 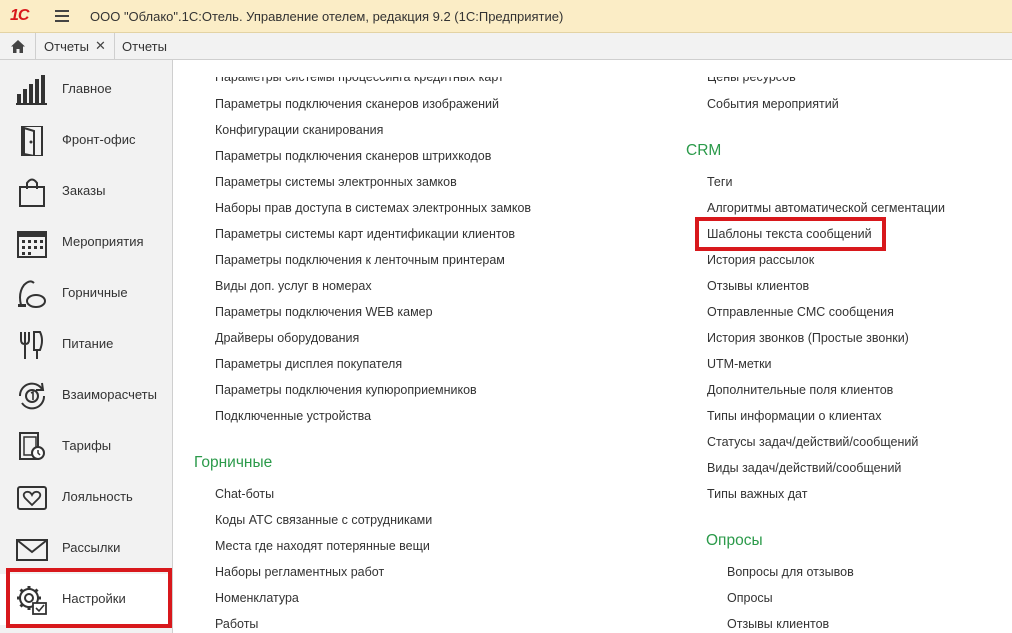 What do you see at coordinates (32, 192) in the screenshot?
I see `shopping-bag-icon` at bounding box center [32, 192].